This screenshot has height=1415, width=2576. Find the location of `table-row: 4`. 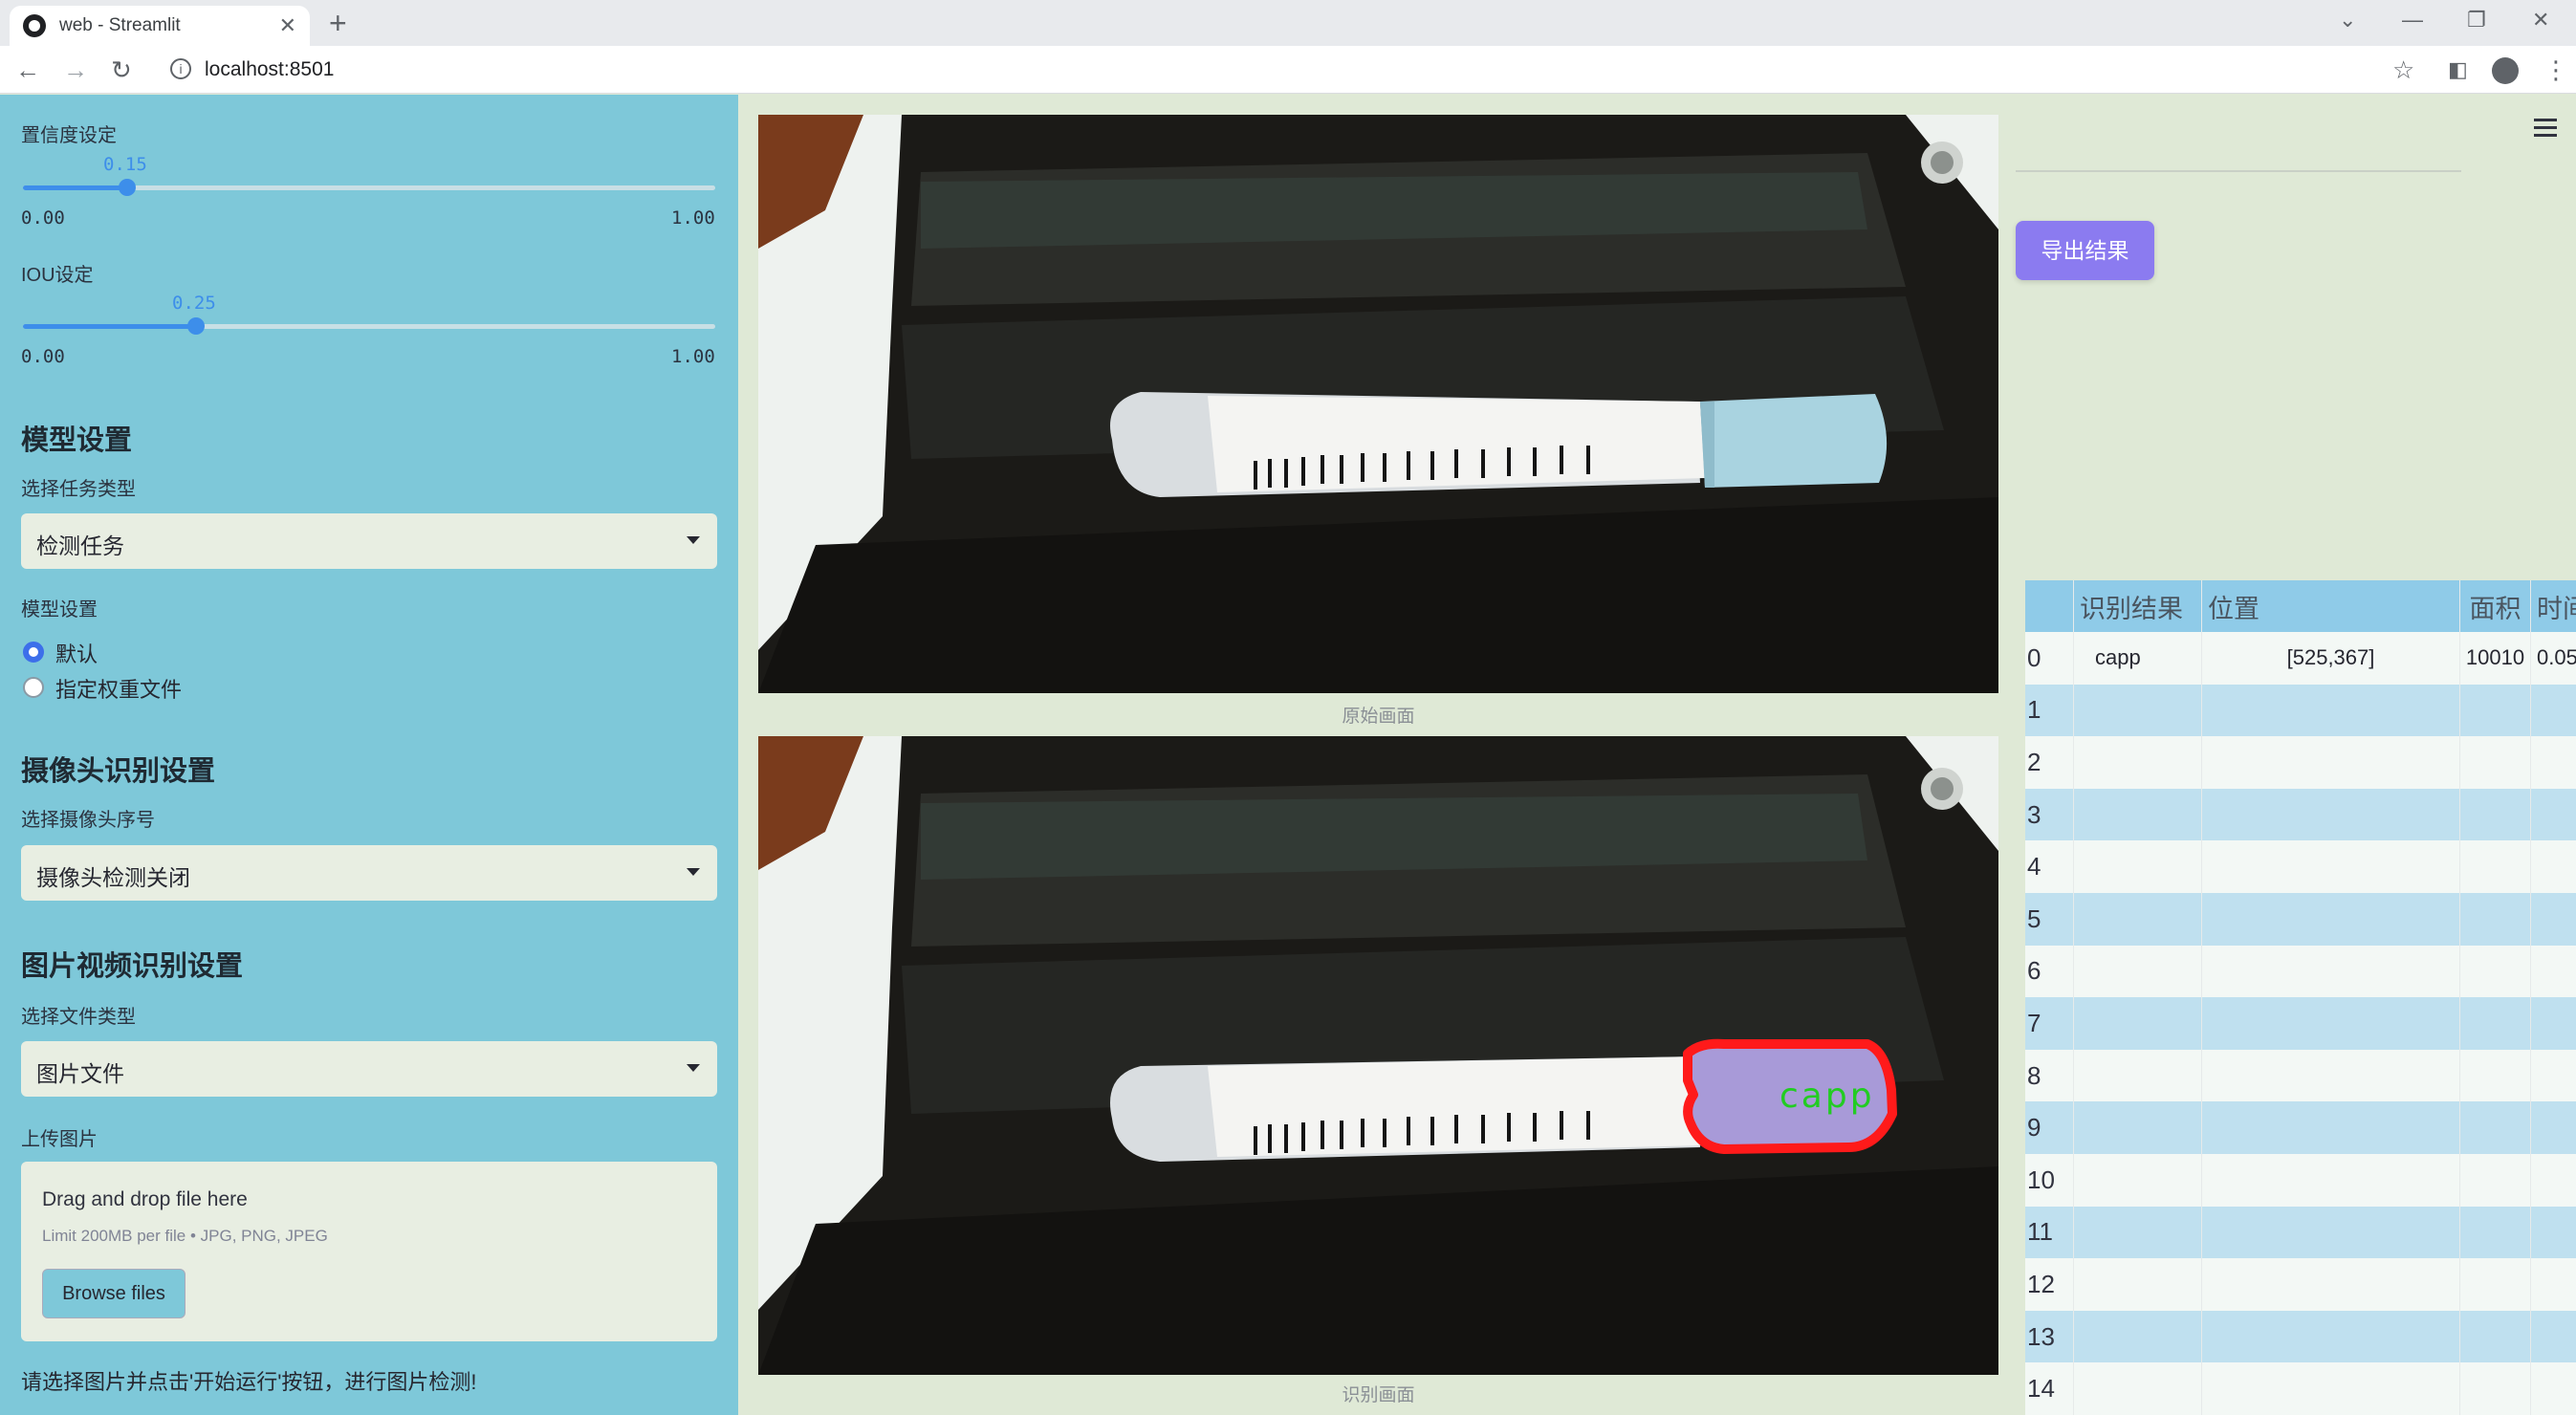

table-row: 4 is located at coordinates (2300, 866).